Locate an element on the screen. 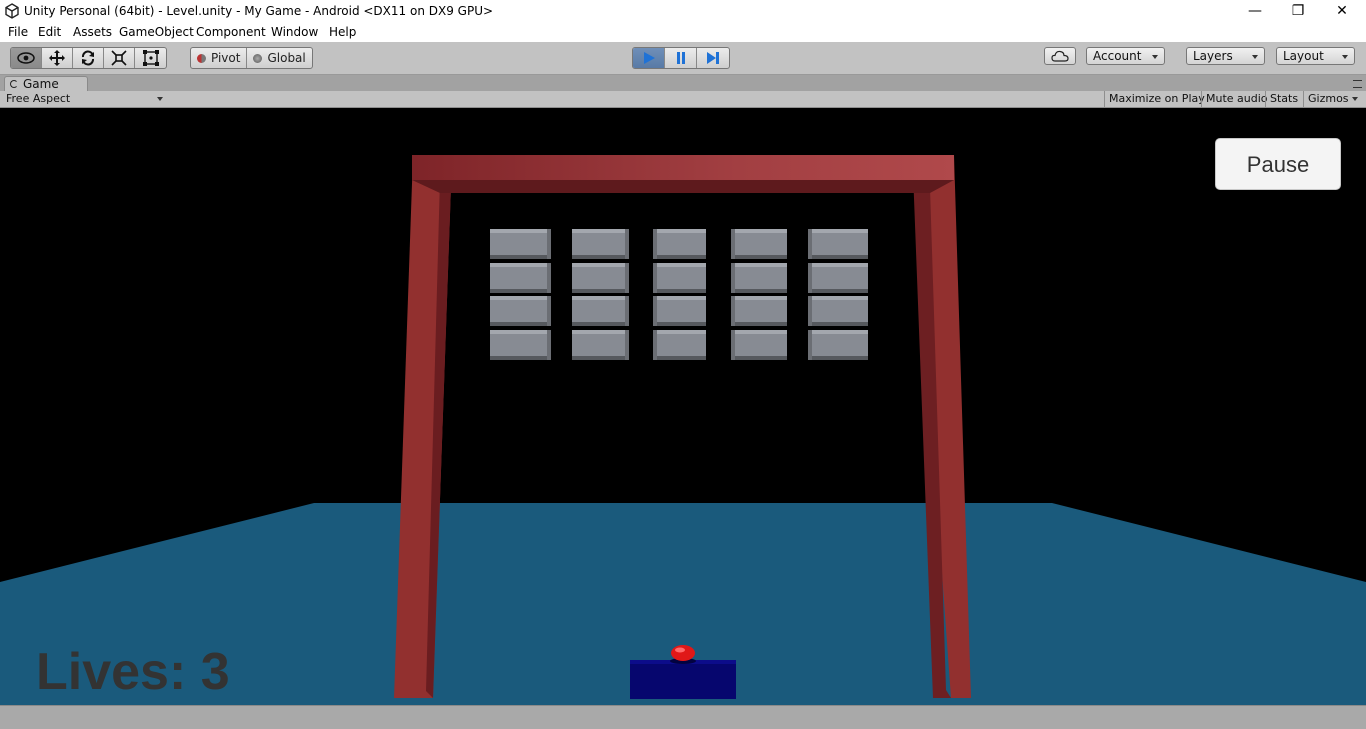  unity-logo-icon is located at coordinates (12, 11).